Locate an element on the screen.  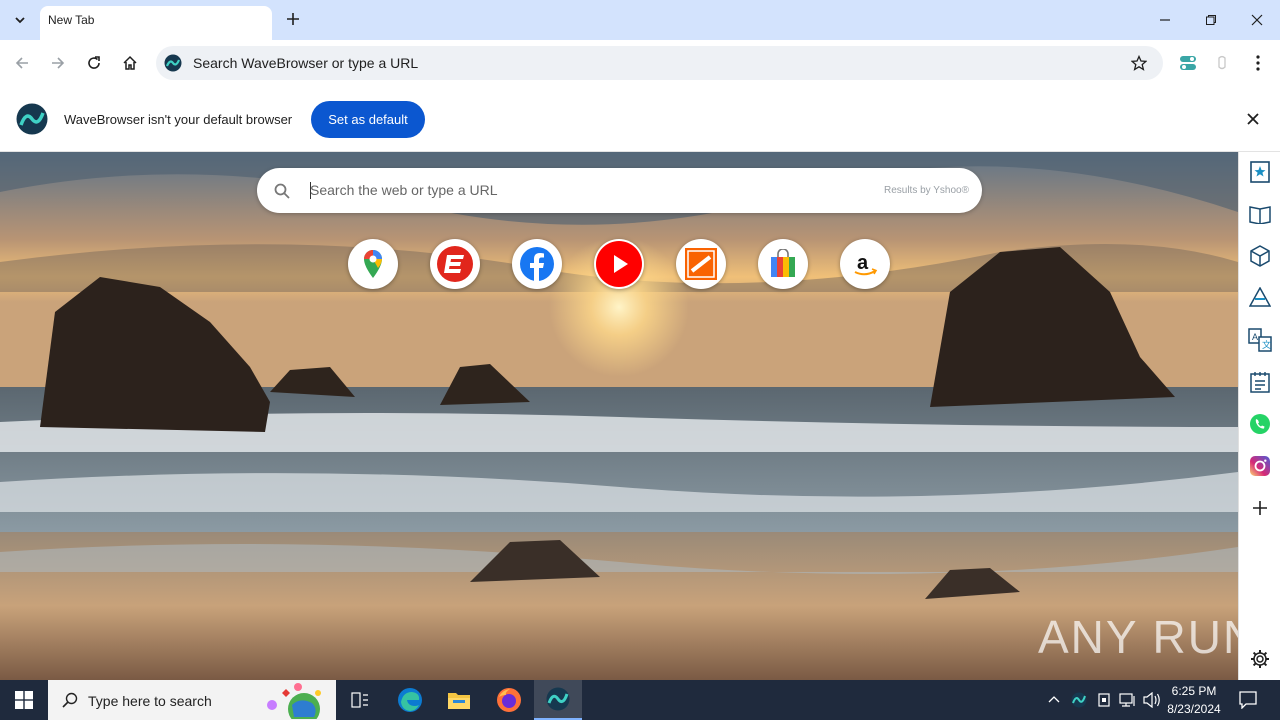
tab-list-button is located at coordinates (20, 20).